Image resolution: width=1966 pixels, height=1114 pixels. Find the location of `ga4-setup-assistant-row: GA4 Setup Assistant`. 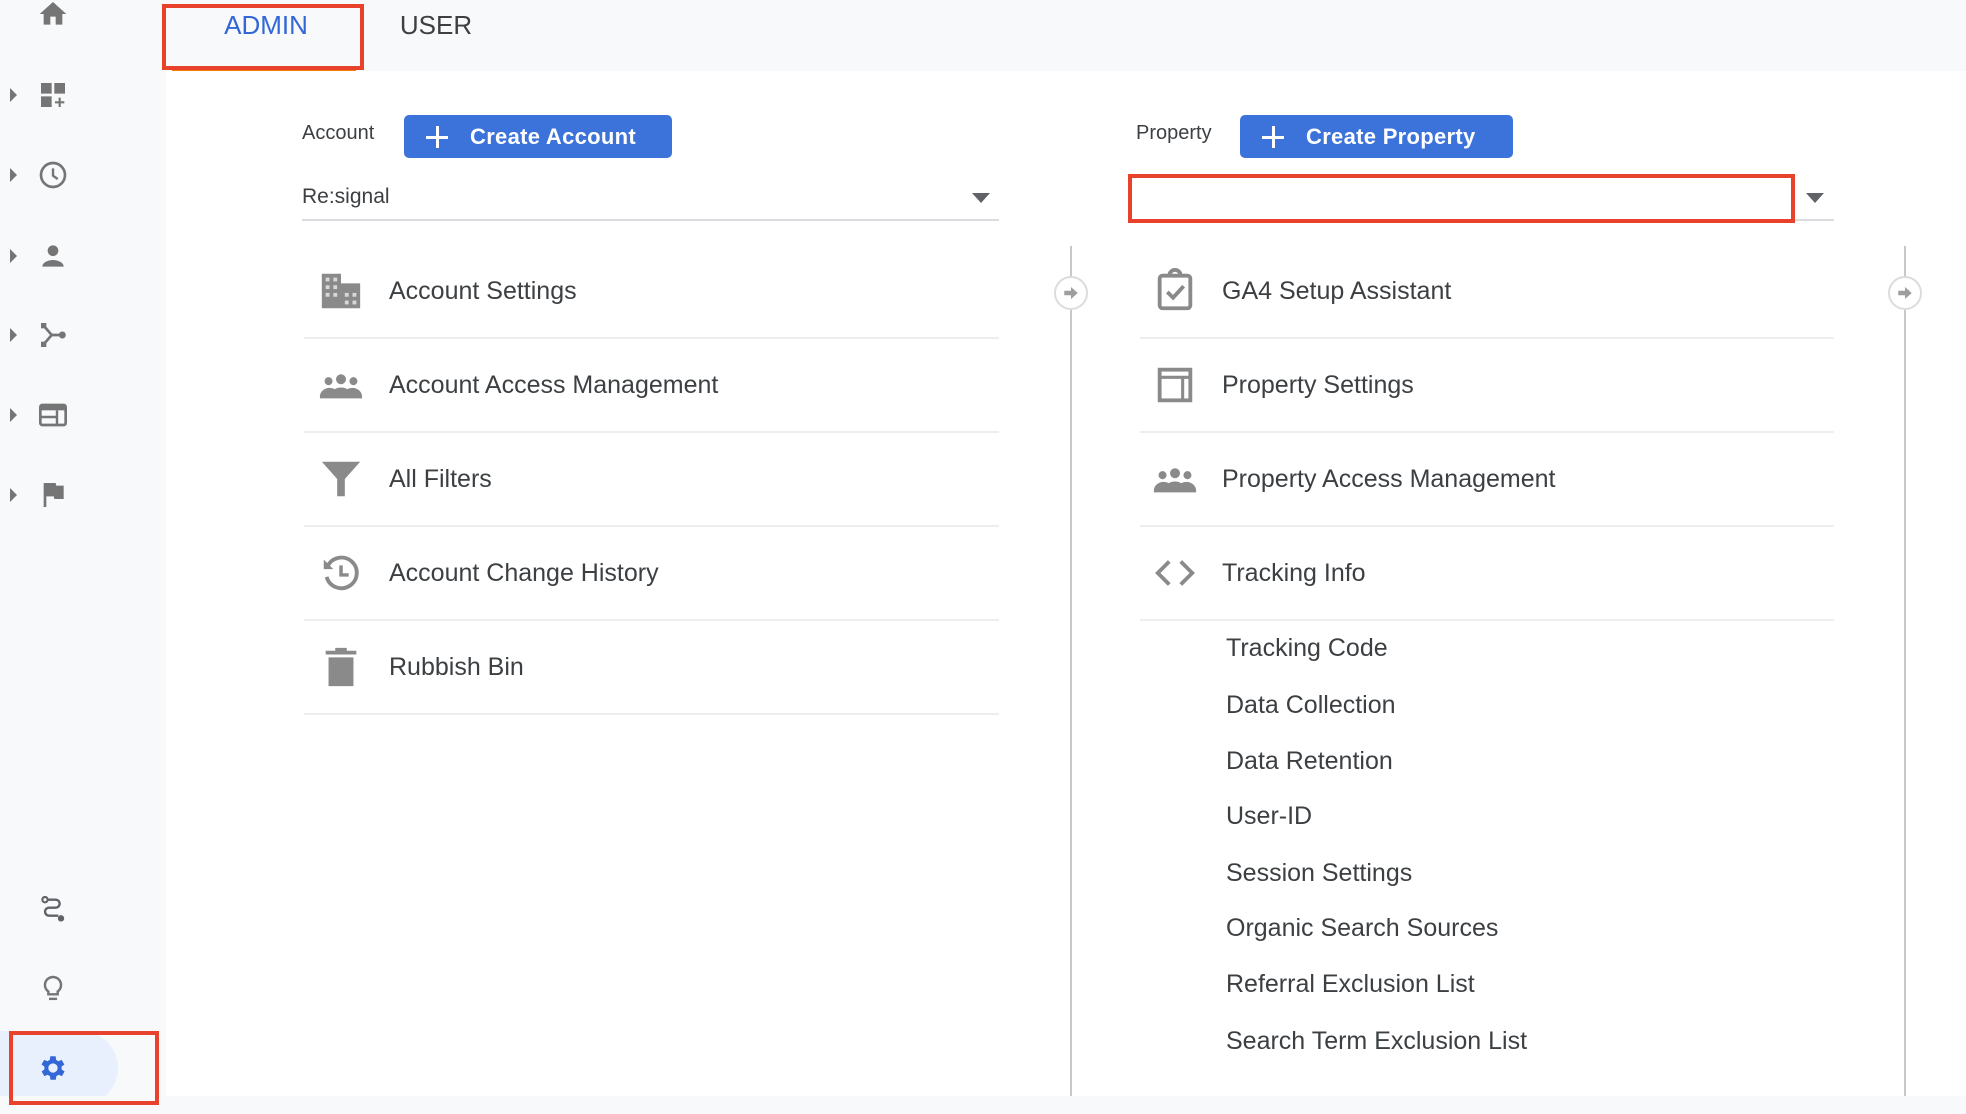

ga4-setup-assistant-row: GA4 Setup Assistant is located at coordinates (1487, 292).